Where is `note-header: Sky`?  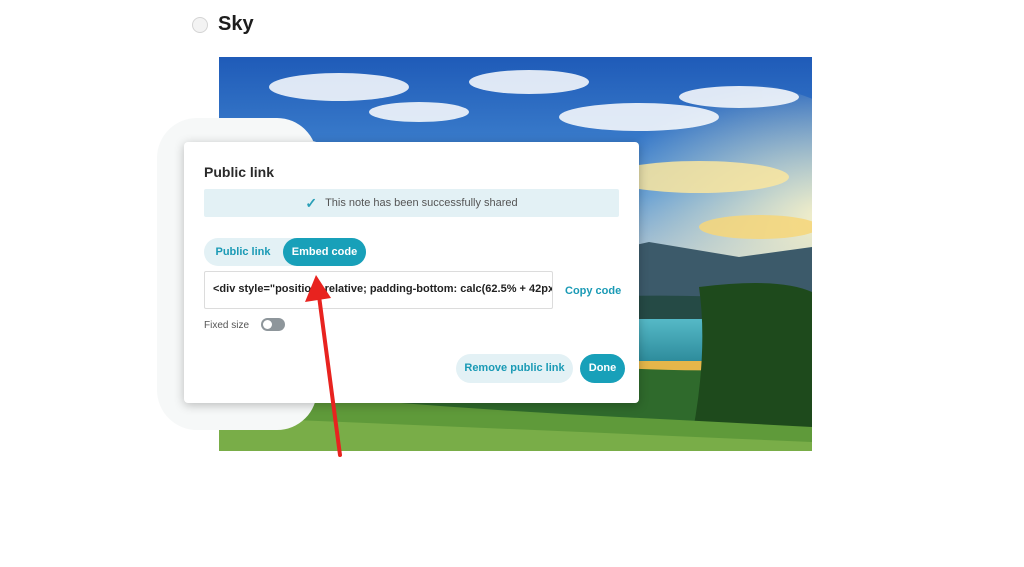 note-header: Sky is located at coordinates (223, 24).